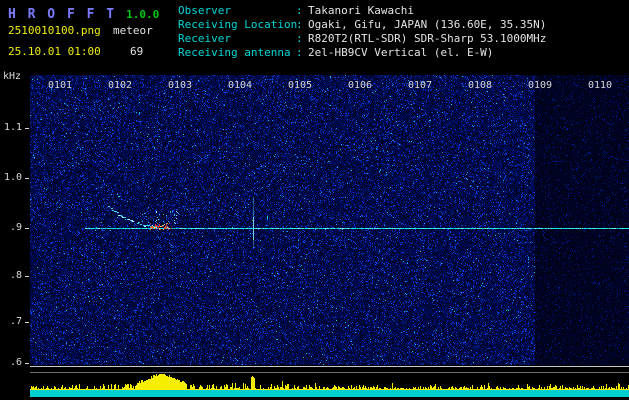  Describe the element at coordinates (329, 382) in the screenshot. I see `signal-level-canvas` at that location.